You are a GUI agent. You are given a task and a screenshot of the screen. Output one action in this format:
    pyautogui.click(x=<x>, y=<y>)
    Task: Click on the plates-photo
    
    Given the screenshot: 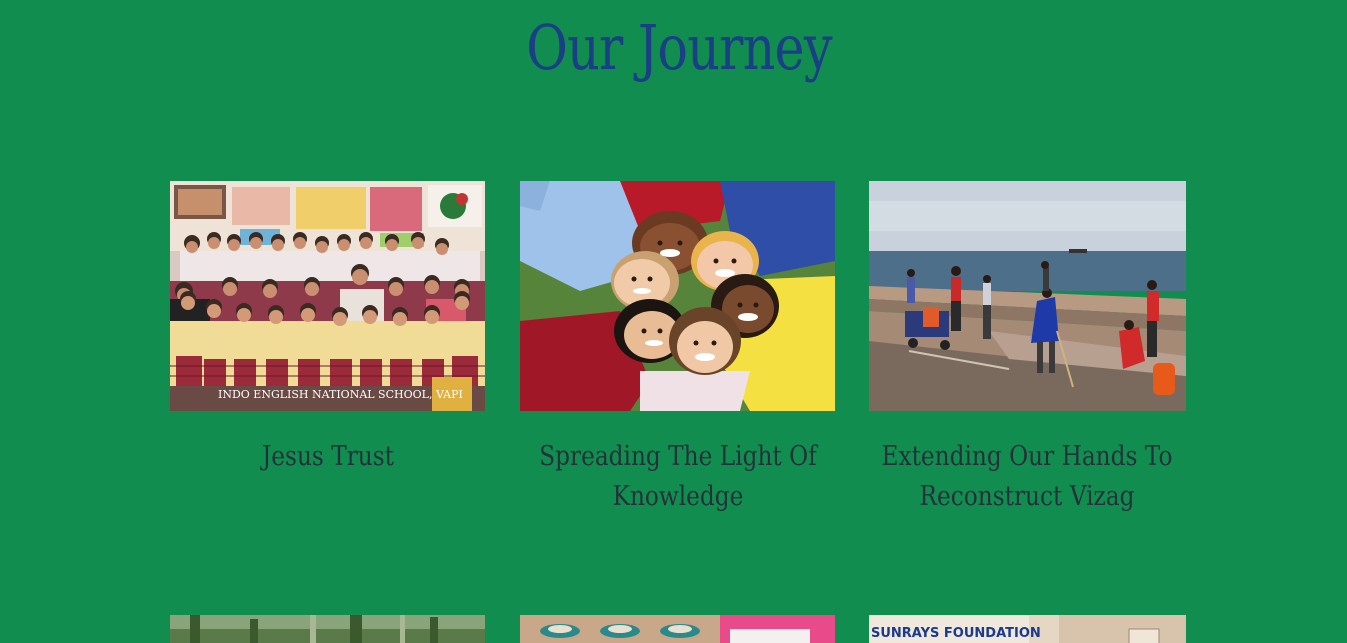 What is the action you would take?
    pyautogui.click(x=677, y=629)
    